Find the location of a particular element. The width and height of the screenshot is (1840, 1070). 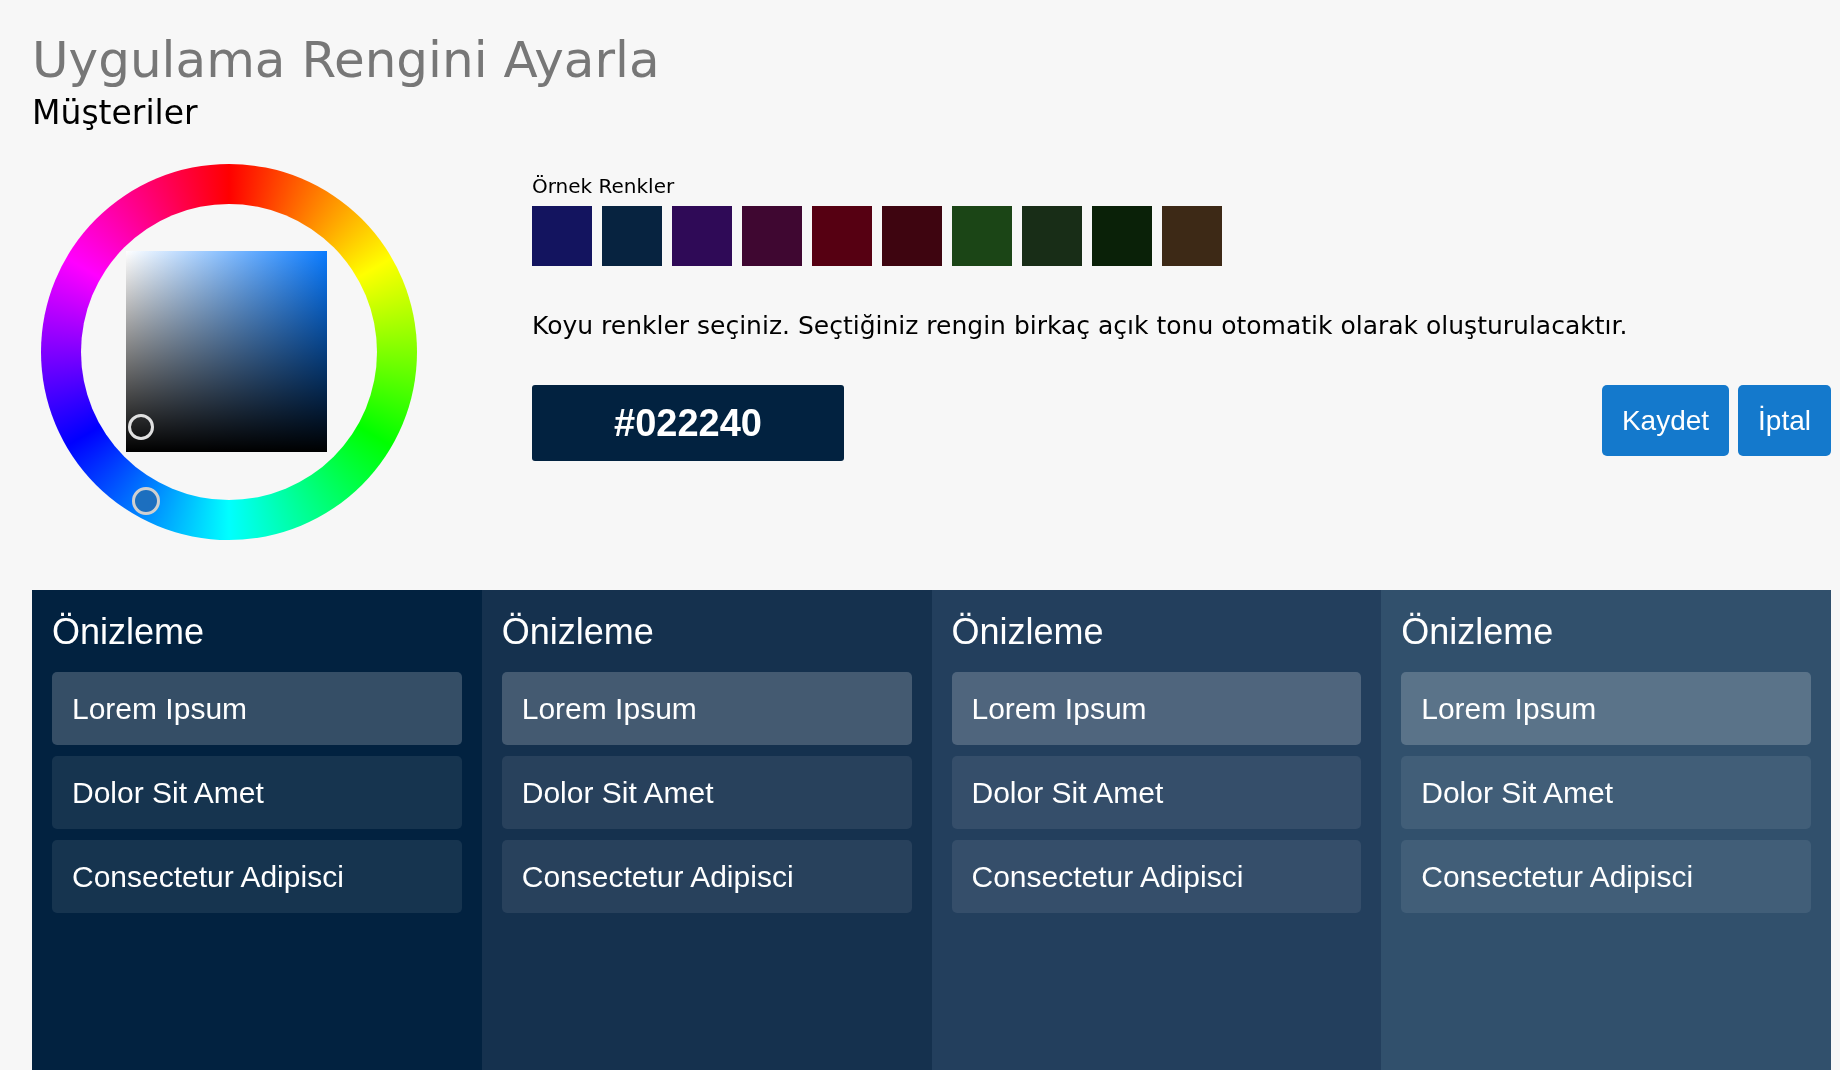

picker-handle is located at coordinates (141, 427).